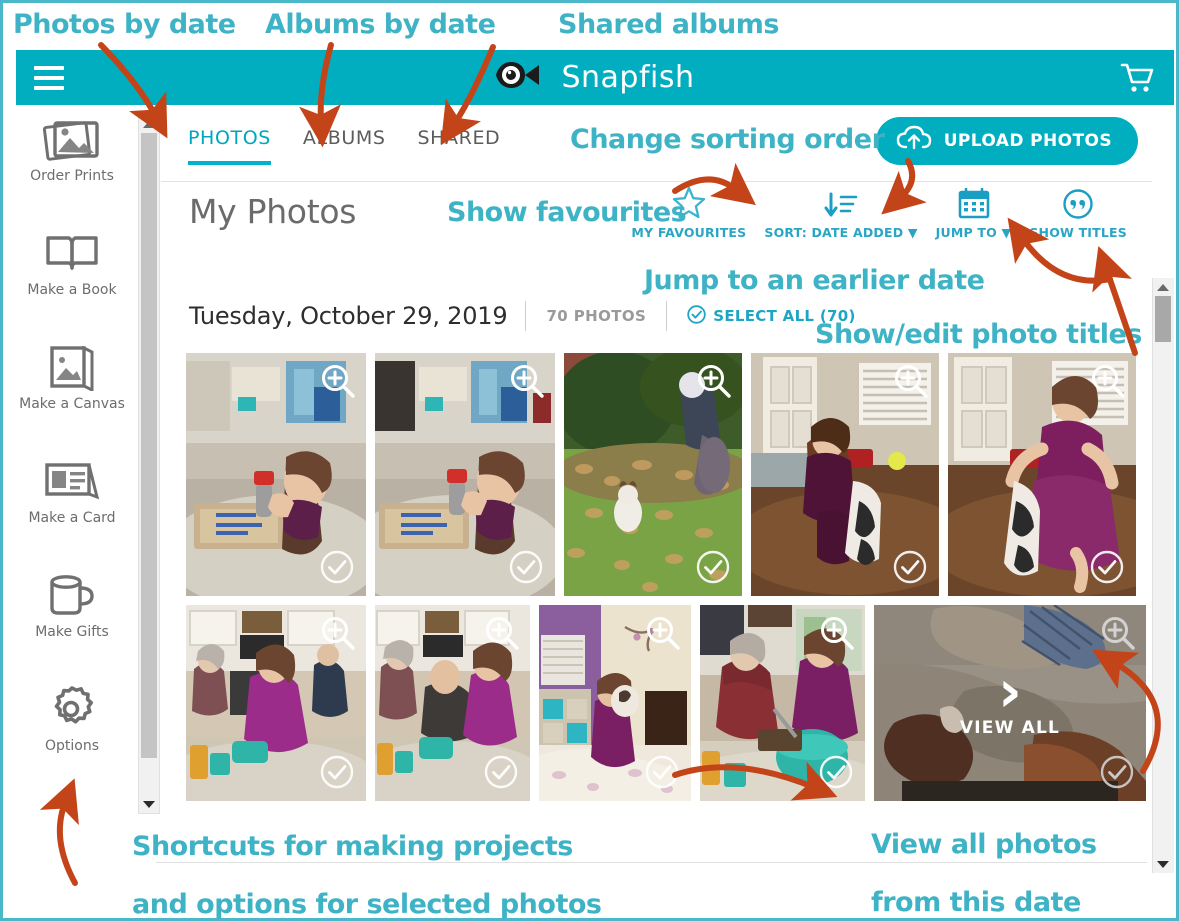  I want to click on tab-albums: ALBUMS, so click(344, 146).